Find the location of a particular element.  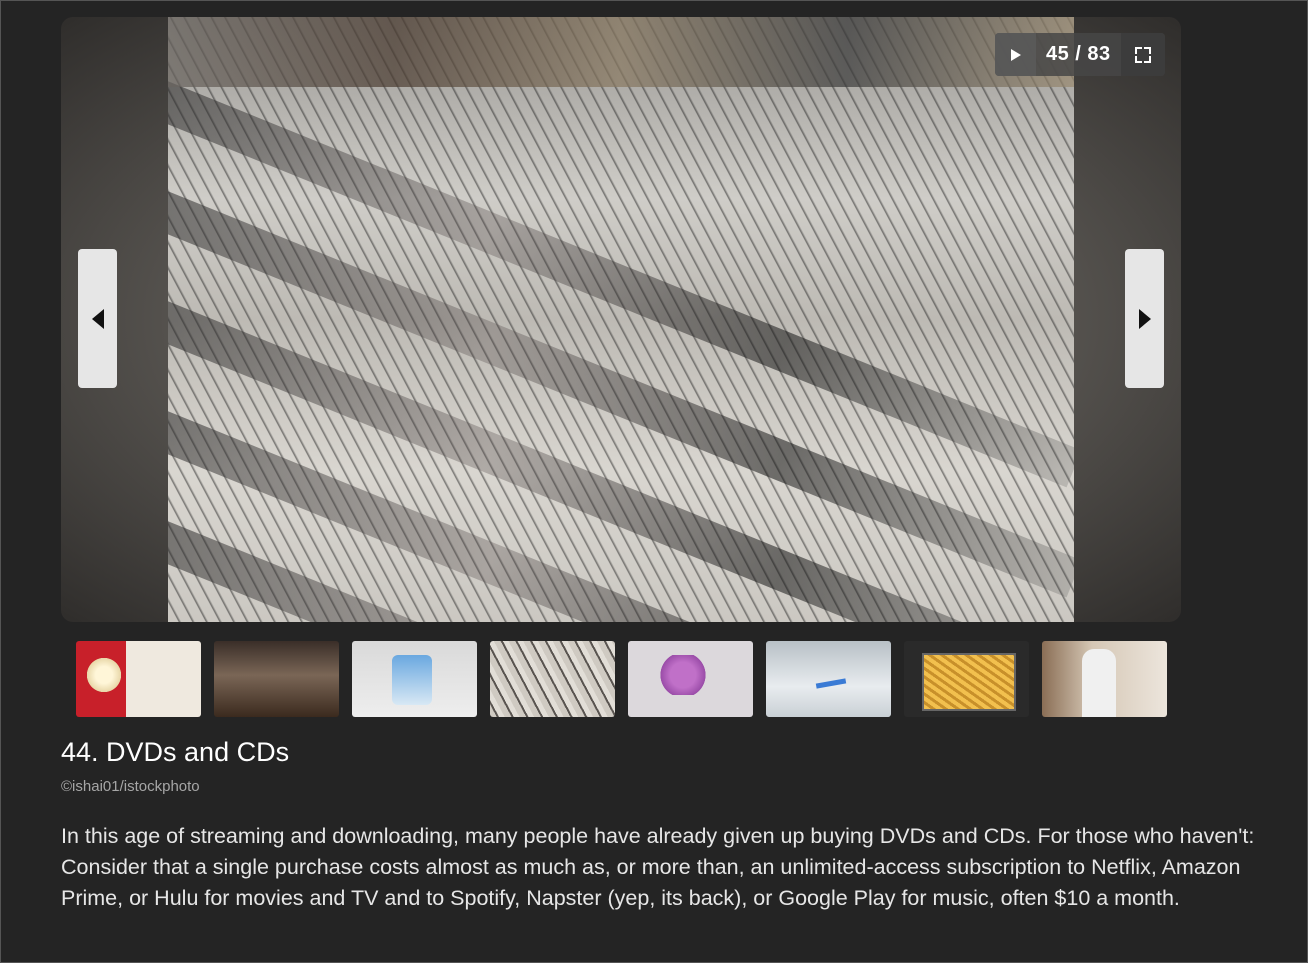

play-icon is located at coordinates (1015, 54).